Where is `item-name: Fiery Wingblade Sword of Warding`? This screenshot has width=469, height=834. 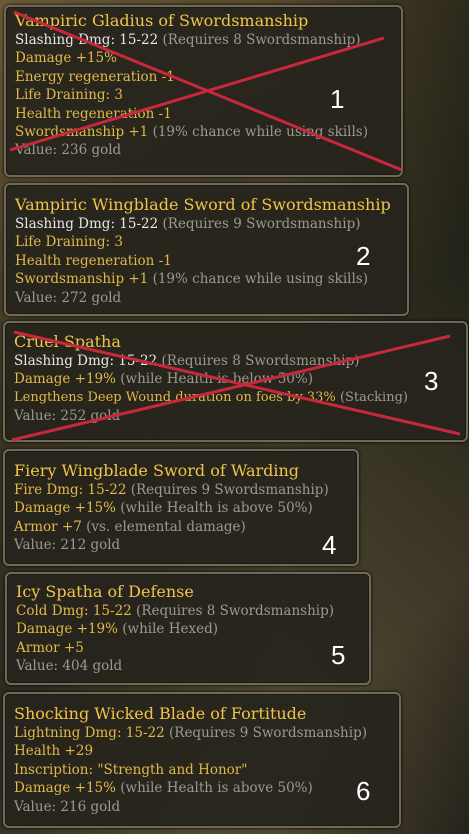 item-name: Fiery Wingblade Sword of Warding is located at coordinates (157, 470).